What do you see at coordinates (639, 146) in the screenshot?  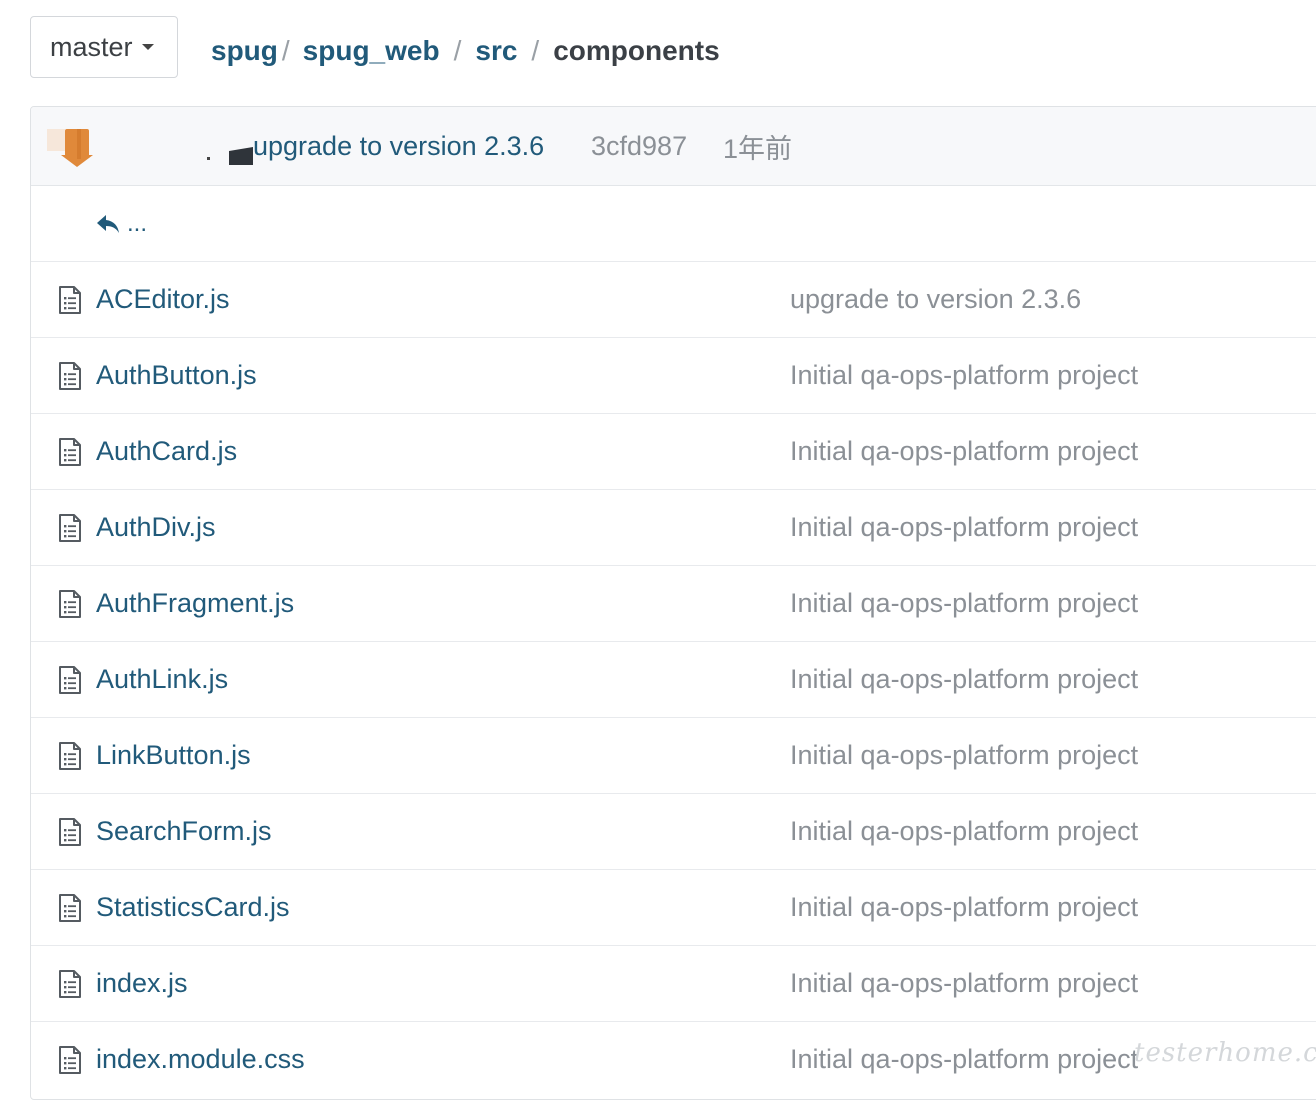 I see `commit-sha: 3cfd987` at bounding box center [639, 146].